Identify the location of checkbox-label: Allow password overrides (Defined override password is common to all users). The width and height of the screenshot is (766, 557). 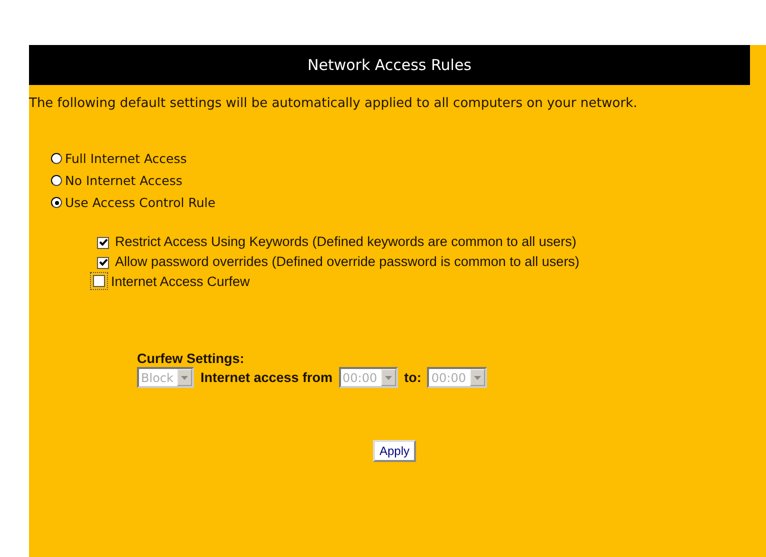
(347, 261).